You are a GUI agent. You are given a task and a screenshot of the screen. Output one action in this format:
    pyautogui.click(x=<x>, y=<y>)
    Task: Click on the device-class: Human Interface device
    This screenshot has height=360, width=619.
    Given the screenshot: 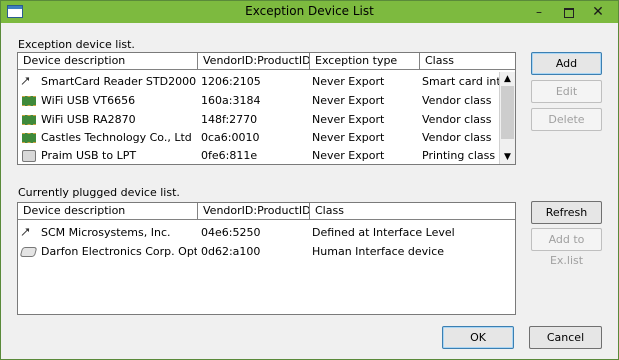 What is the action you would take?
    pyautogui.click(x=378, y=251)
    